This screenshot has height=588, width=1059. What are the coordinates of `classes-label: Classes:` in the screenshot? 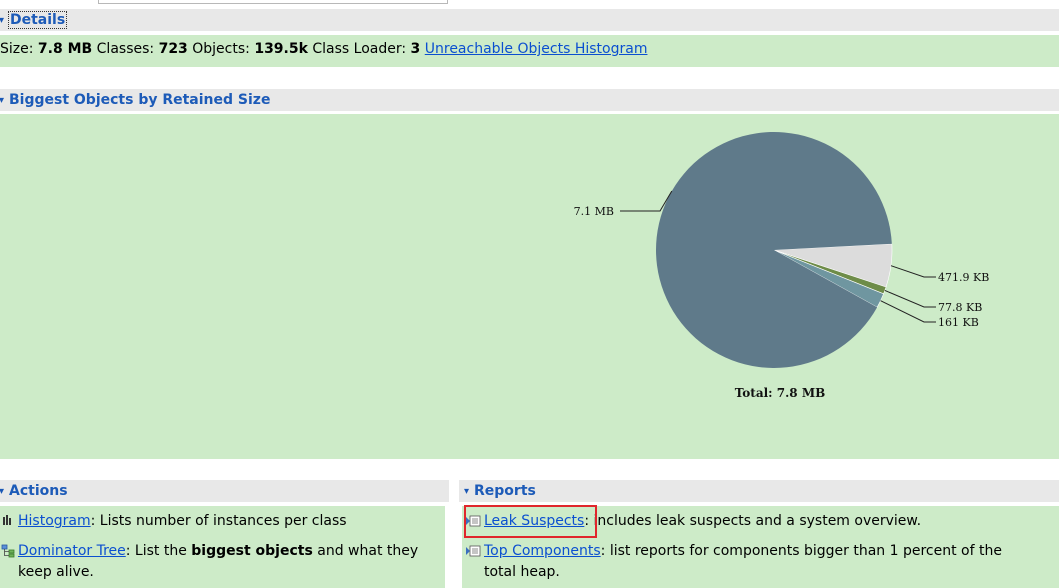 It's located at (125, 49).